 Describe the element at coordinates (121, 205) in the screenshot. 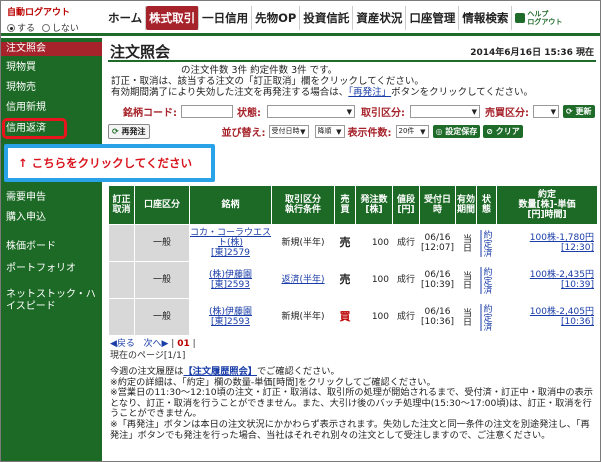

I see `col-cancel: 訂正 取消` at that location.